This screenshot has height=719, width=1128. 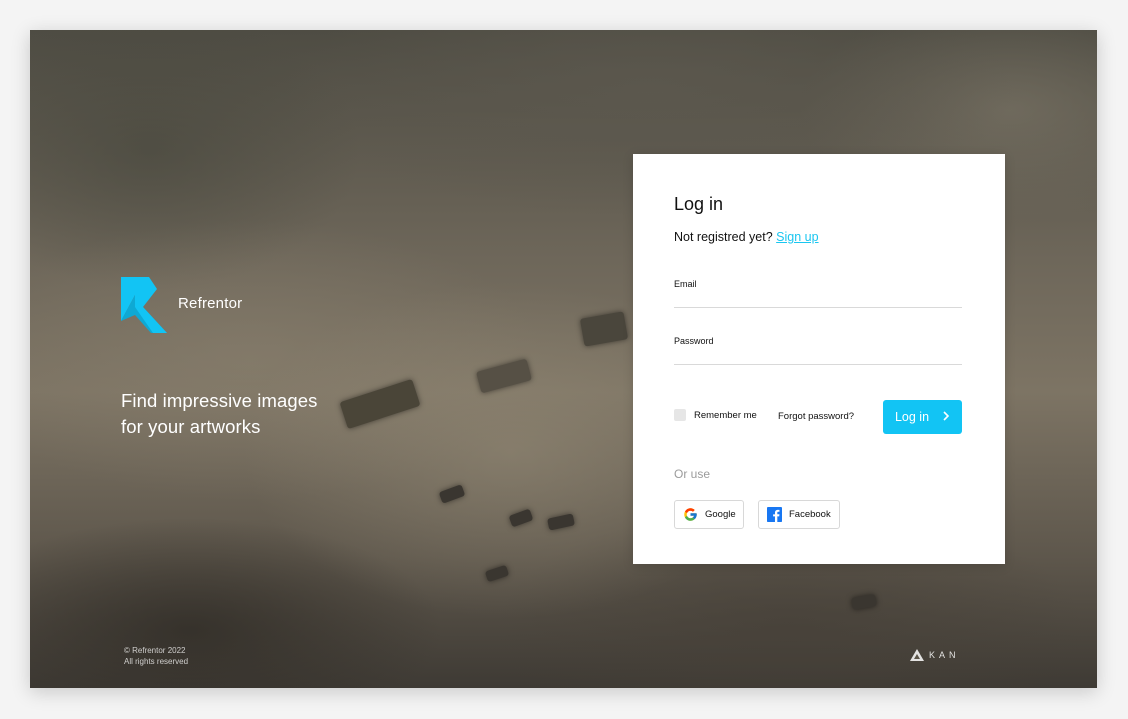 I want to click on facebook-icon, so click(x=774, y=514).